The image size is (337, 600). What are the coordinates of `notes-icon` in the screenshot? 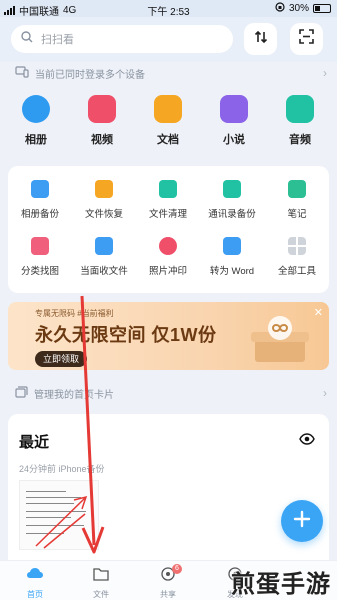 It's located at (297, 189).